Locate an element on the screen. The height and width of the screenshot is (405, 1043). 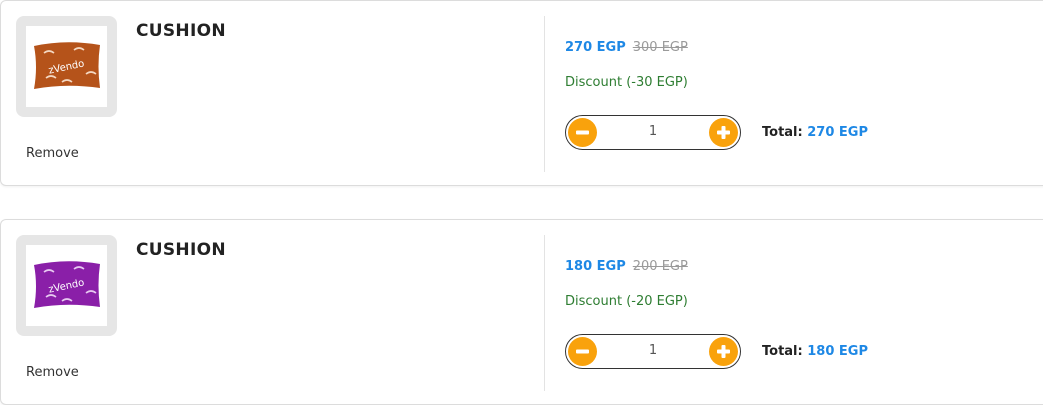
price-row: 270 EGP 300 EGP is located at coordinates (626, 47).